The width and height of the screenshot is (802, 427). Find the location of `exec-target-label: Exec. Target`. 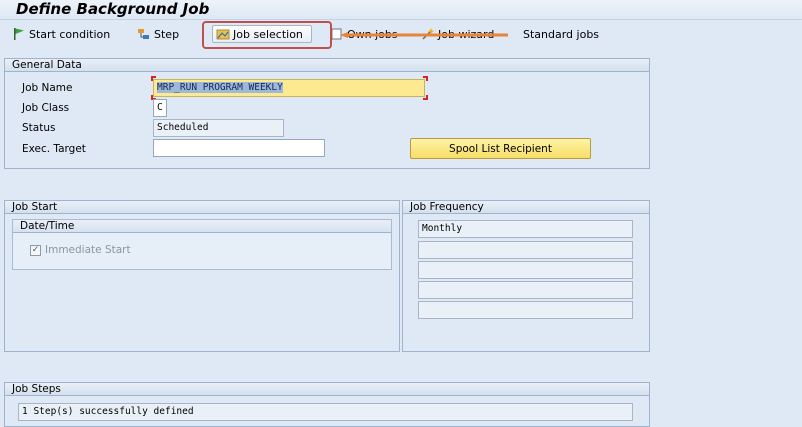

exec-target-label: Exec. Target is located at coordinates (54, 149).